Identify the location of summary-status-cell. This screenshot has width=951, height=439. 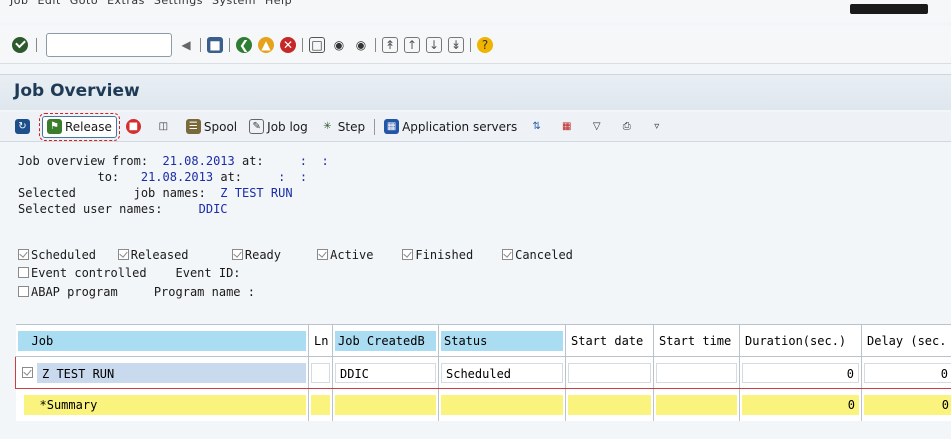
(502, 404).